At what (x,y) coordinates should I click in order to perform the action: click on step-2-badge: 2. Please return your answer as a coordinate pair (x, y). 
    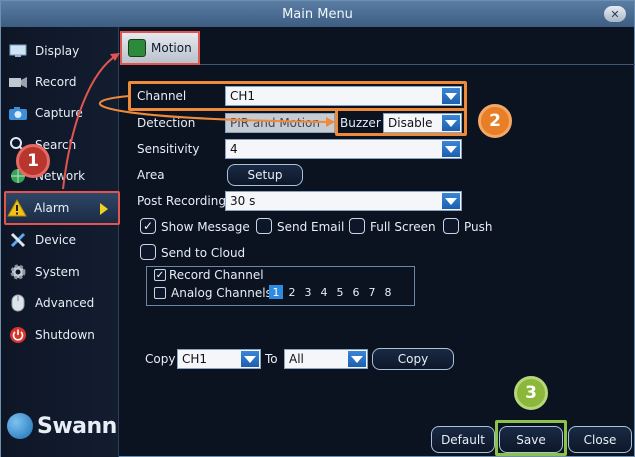
    Looking at the image, I should click on (495, 121).